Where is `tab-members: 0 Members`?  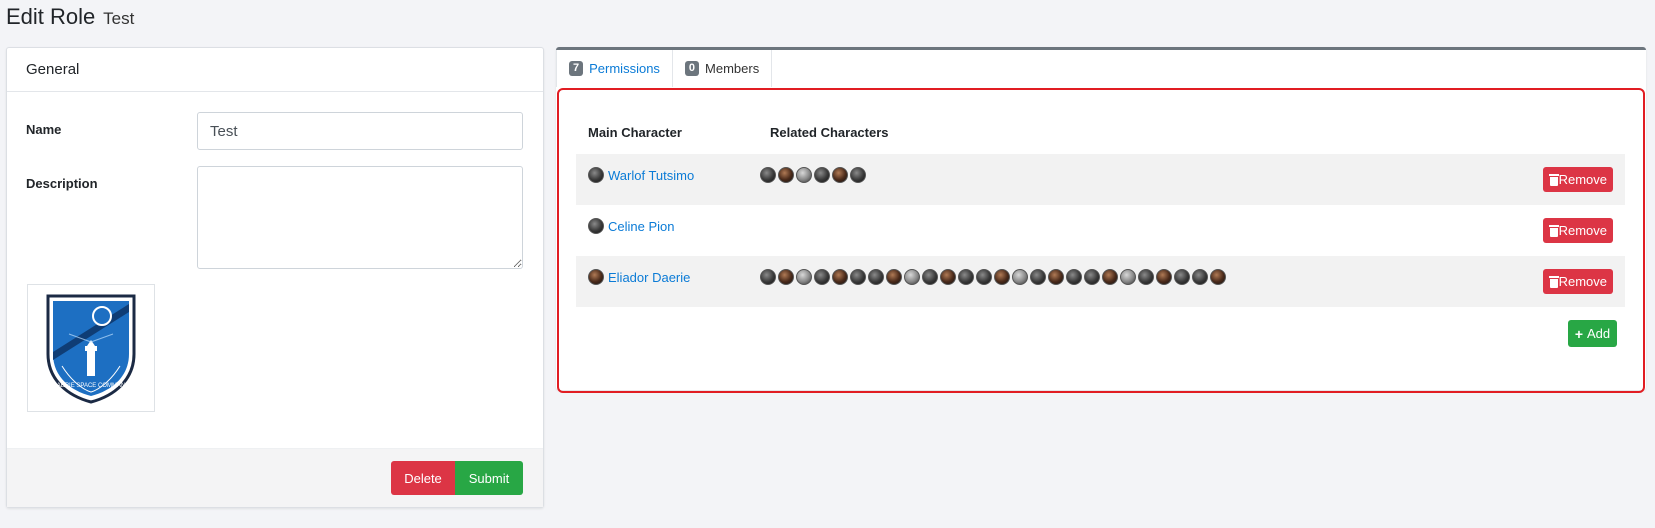 tab-members: 0 Members is located at coordinates (723, 68).